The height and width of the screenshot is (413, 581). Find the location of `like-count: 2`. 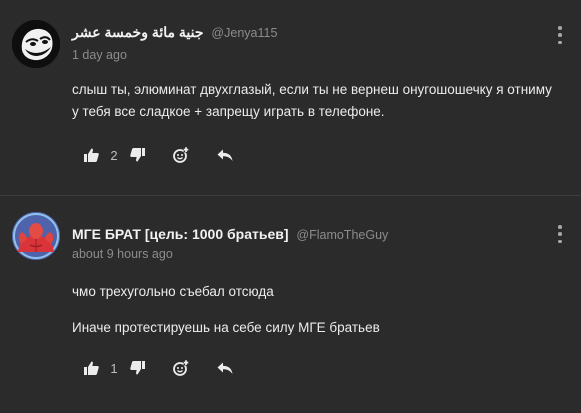

like-count: 2 is located at coordinates (114, 155).